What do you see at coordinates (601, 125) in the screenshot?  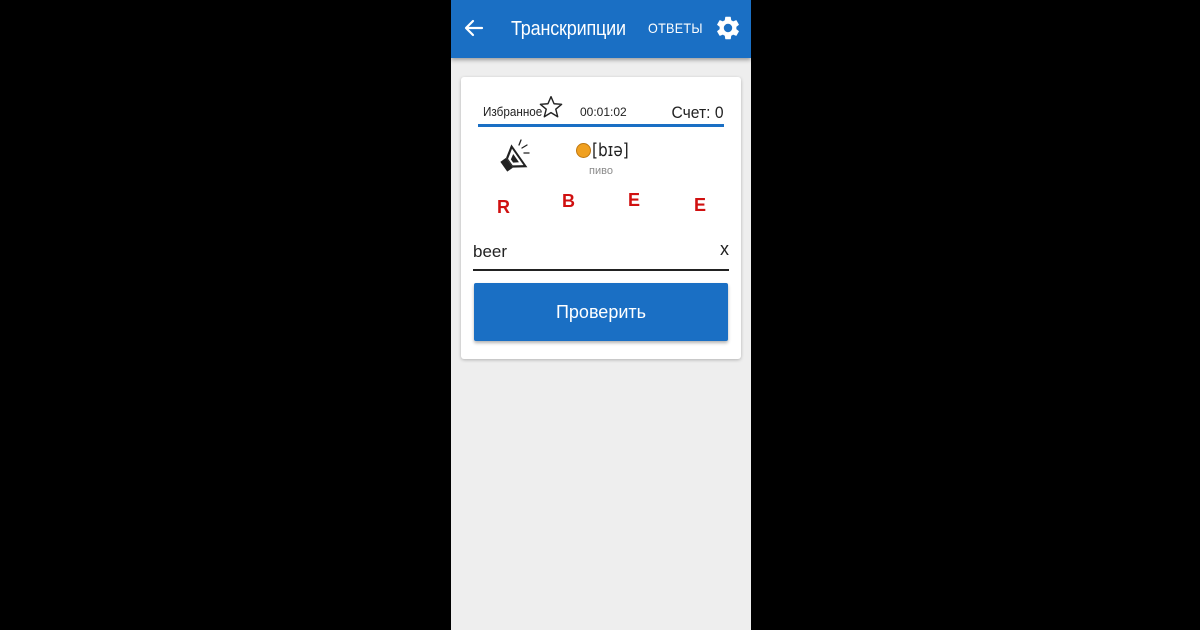 I see `header-divider` at bounding box center [601, 125].